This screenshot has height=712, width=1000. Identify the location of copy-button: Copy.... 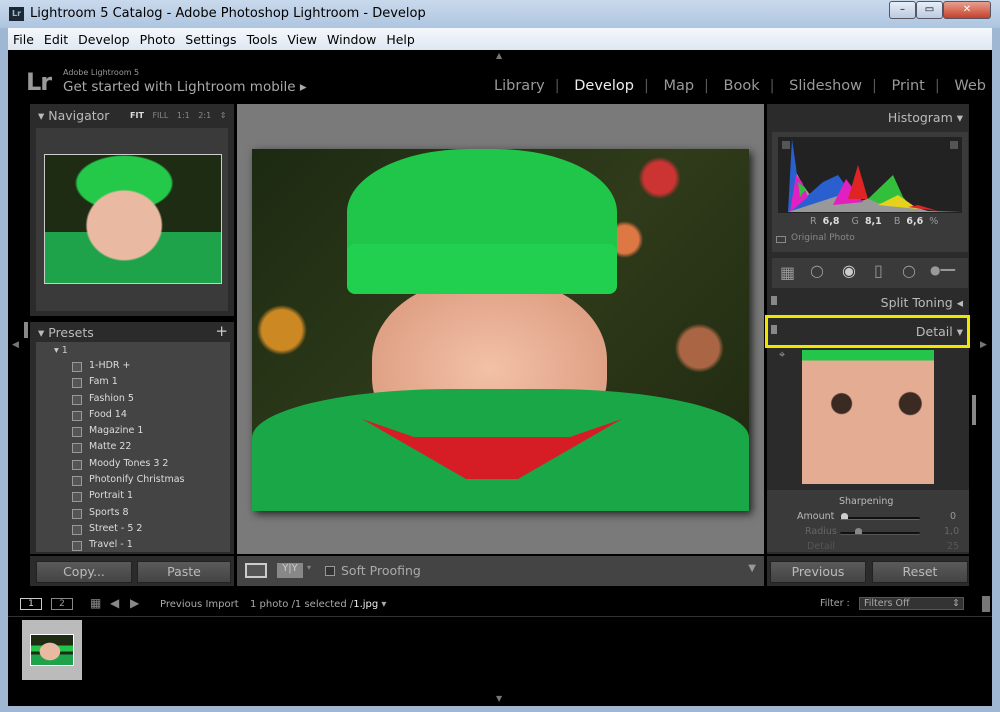
(84, 572).